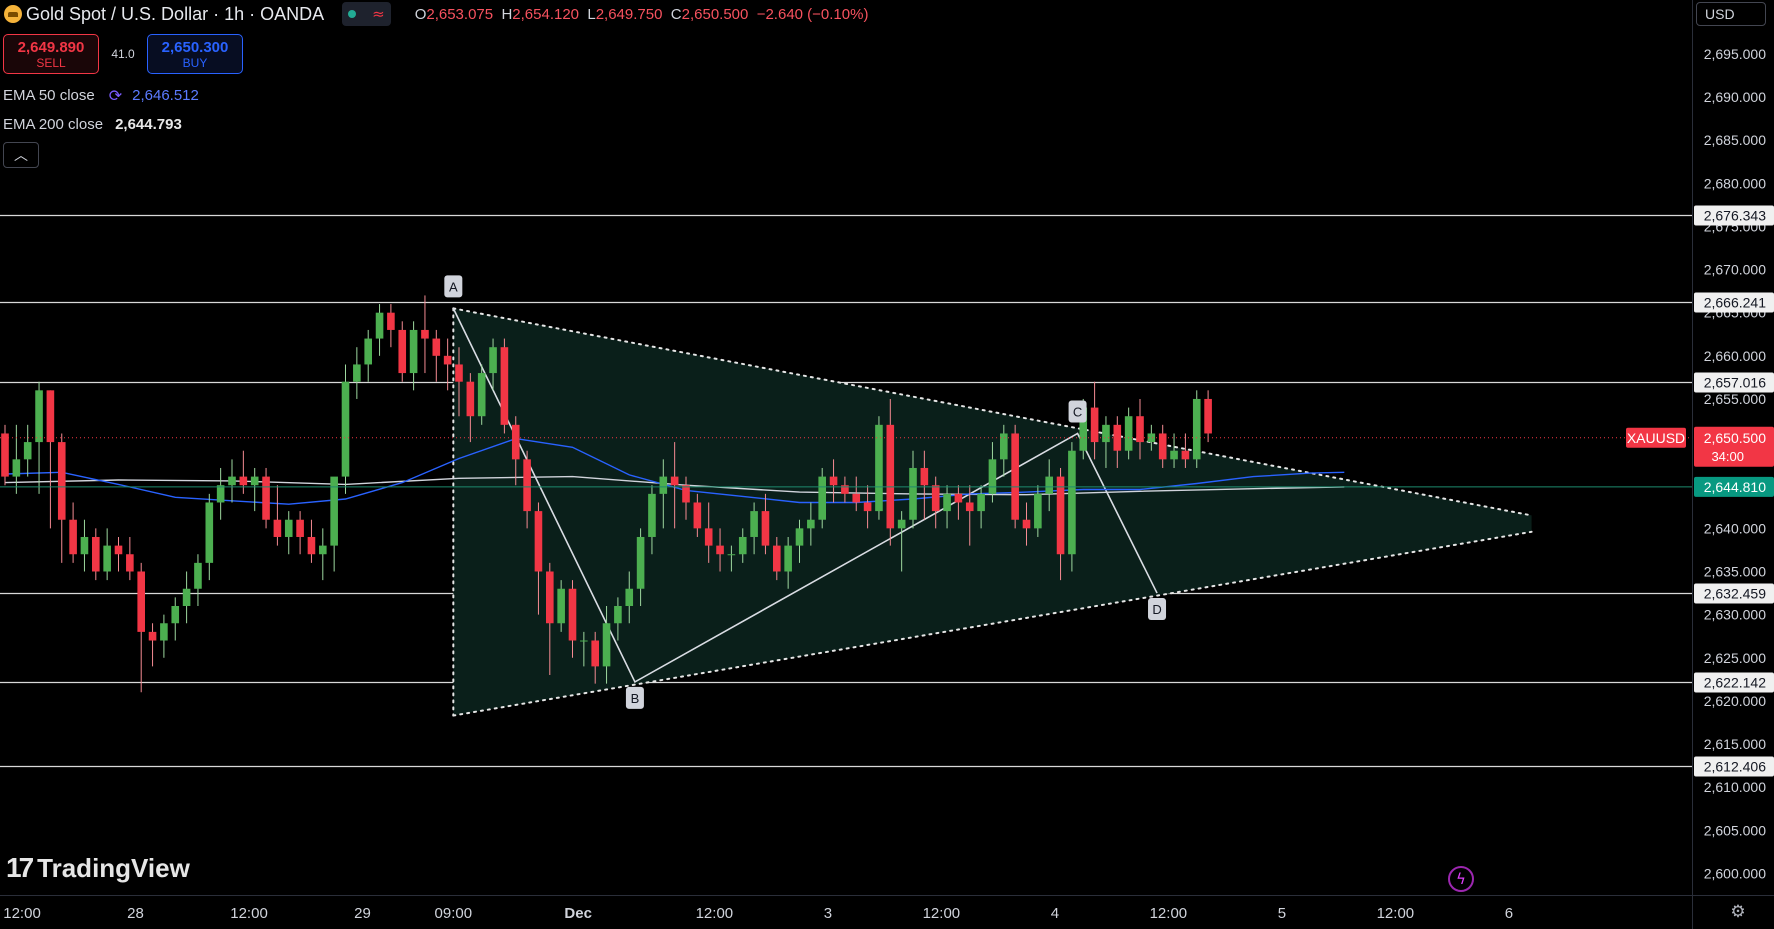 The width and height of the screenshot is (1774, 929). Describe the element at coordinates (635, 698) in the screenshot. I see `pattern-point-label: B` at that location.